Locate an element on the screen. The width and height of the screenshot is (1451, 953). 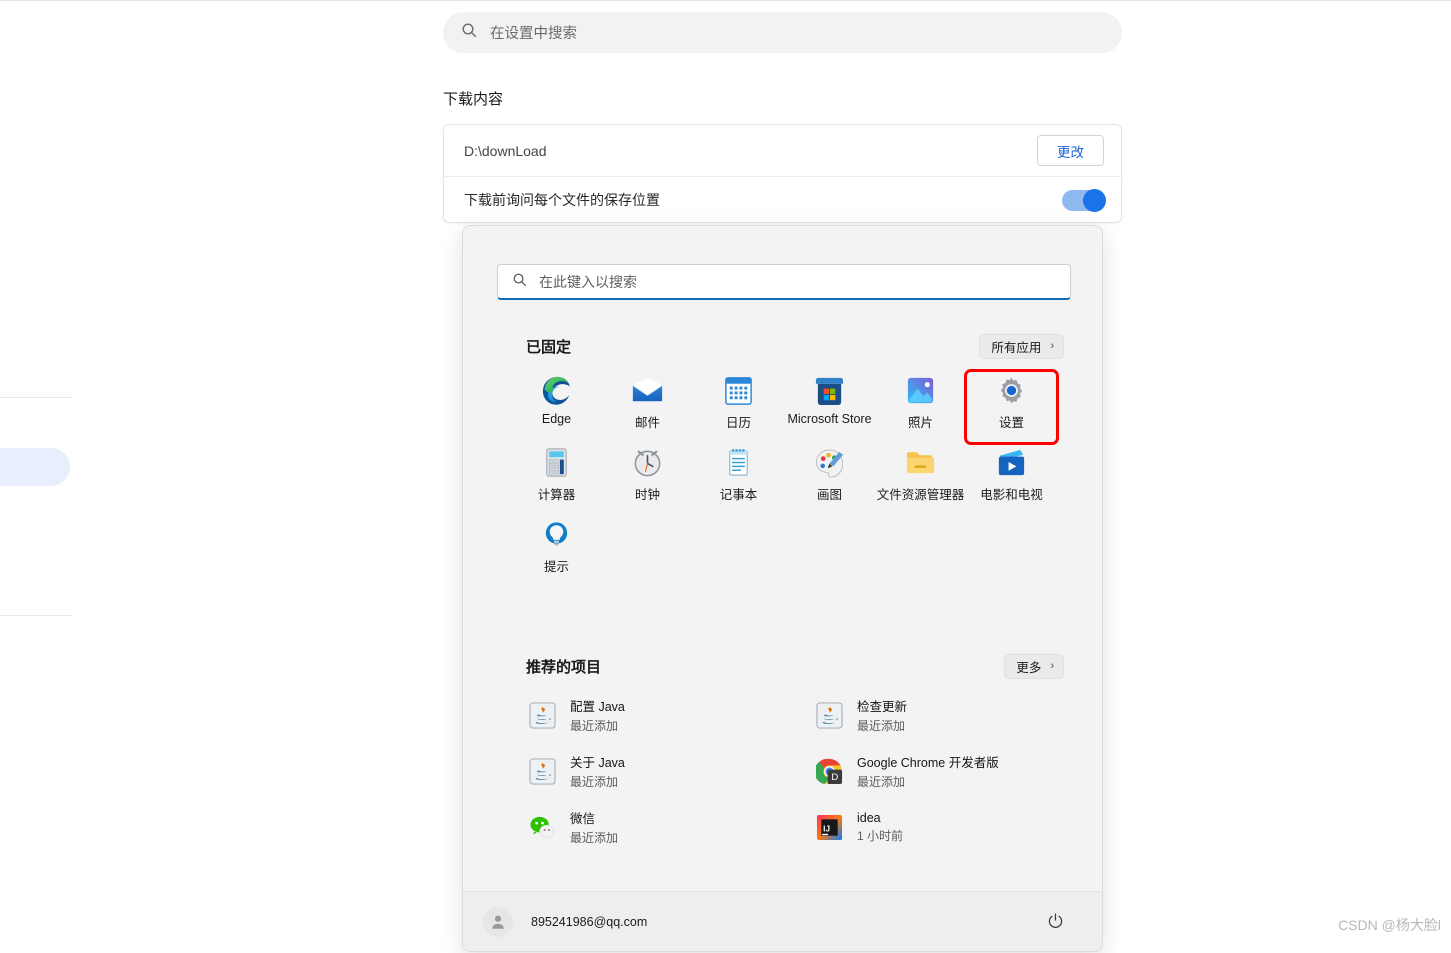
recommended-item: 关于 Java 最近添加 is located at coordinates (656, 771).